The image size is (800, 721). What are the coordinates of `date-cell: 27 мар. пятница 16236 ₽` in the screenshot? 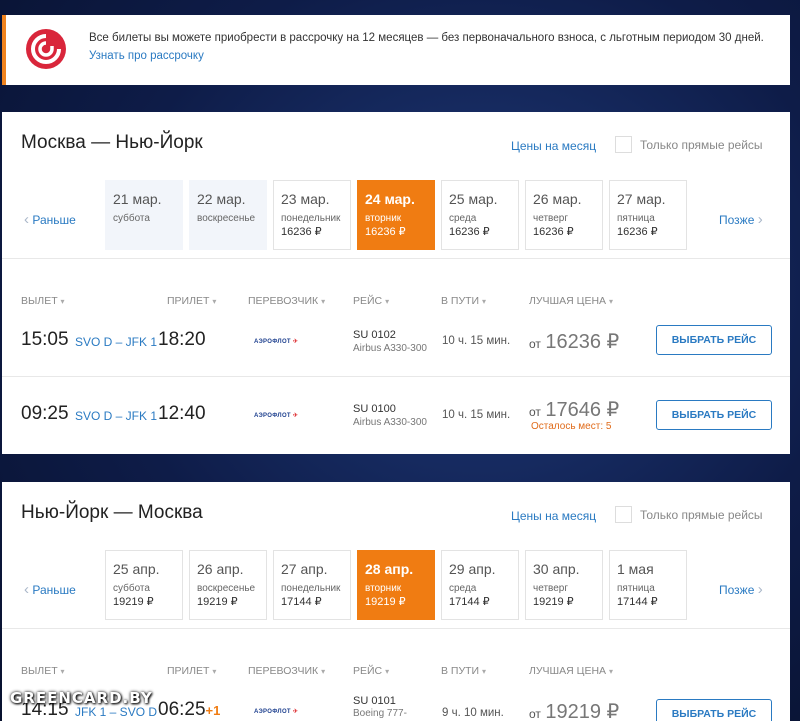 It's located at (648, 215).